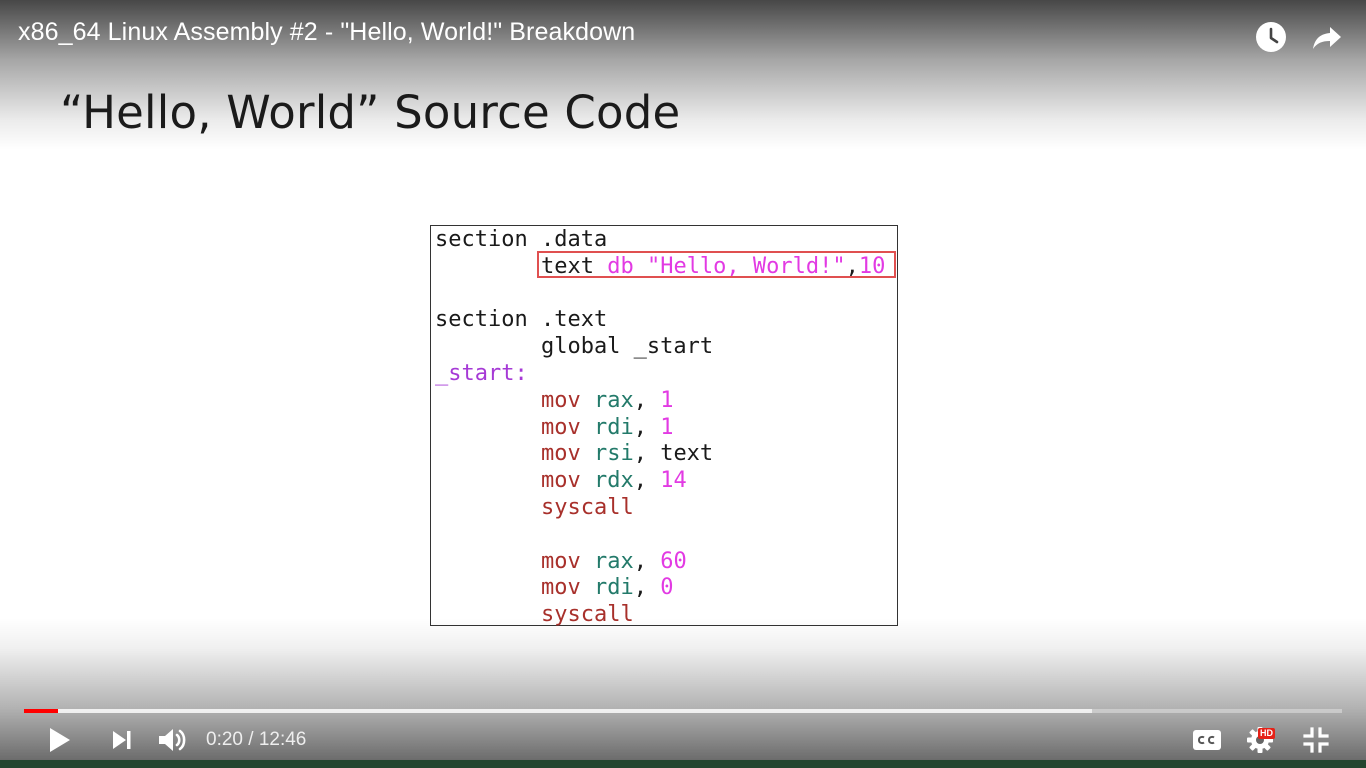 The width and height of the screenshot is (1366, 768). Describe the element at coordinates (41, 711) in the screenshot. I see `progress-played` at that location.